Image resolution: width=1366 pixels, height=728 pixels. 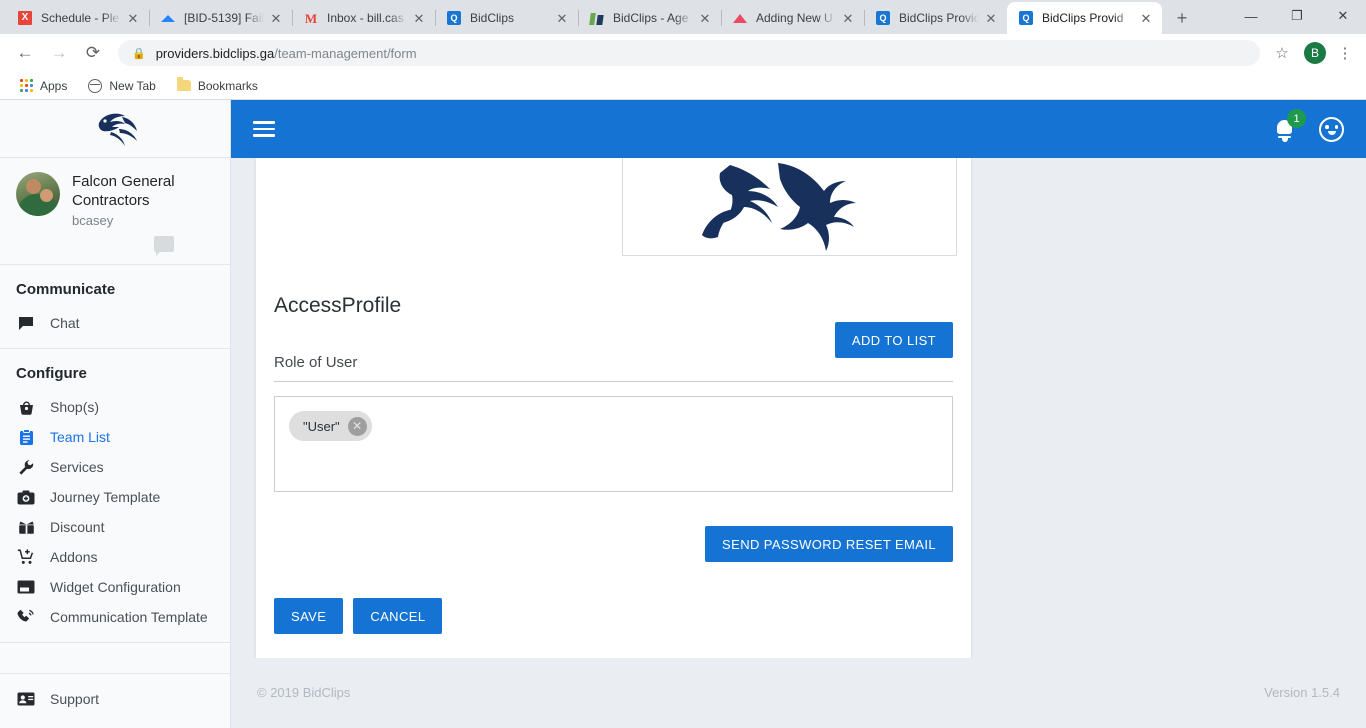 I want to click on footer-copyright: © 2019 BidClips, so click(x=304, y=692).